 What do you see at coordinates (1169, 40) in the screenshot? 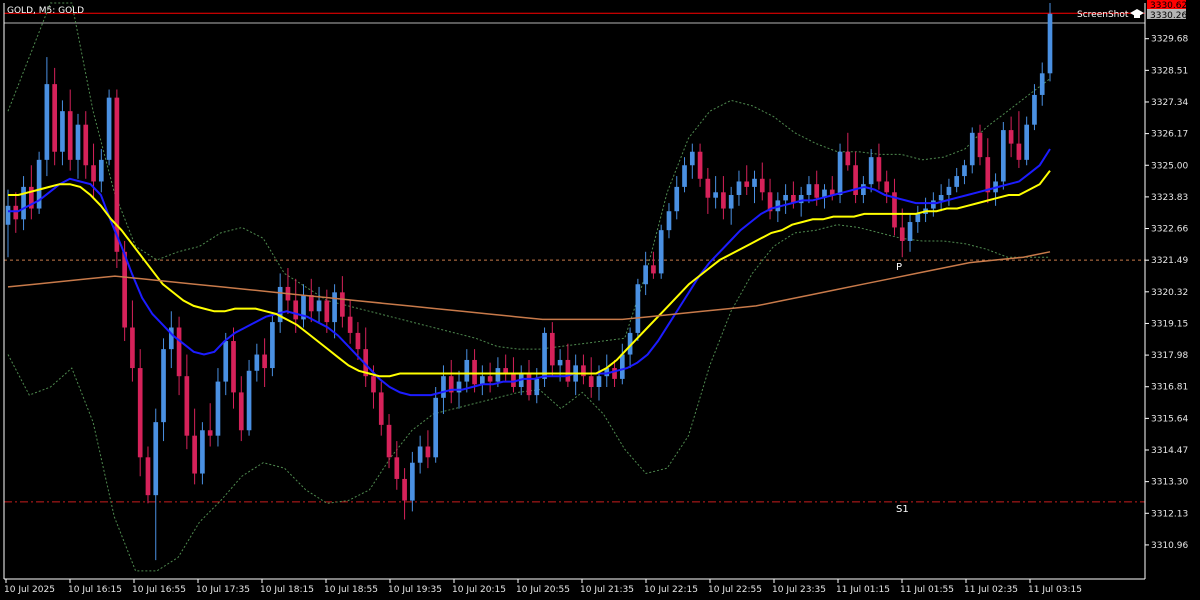
I see `y-tick-label: 3329.68` at bounding box center [1169, 40].